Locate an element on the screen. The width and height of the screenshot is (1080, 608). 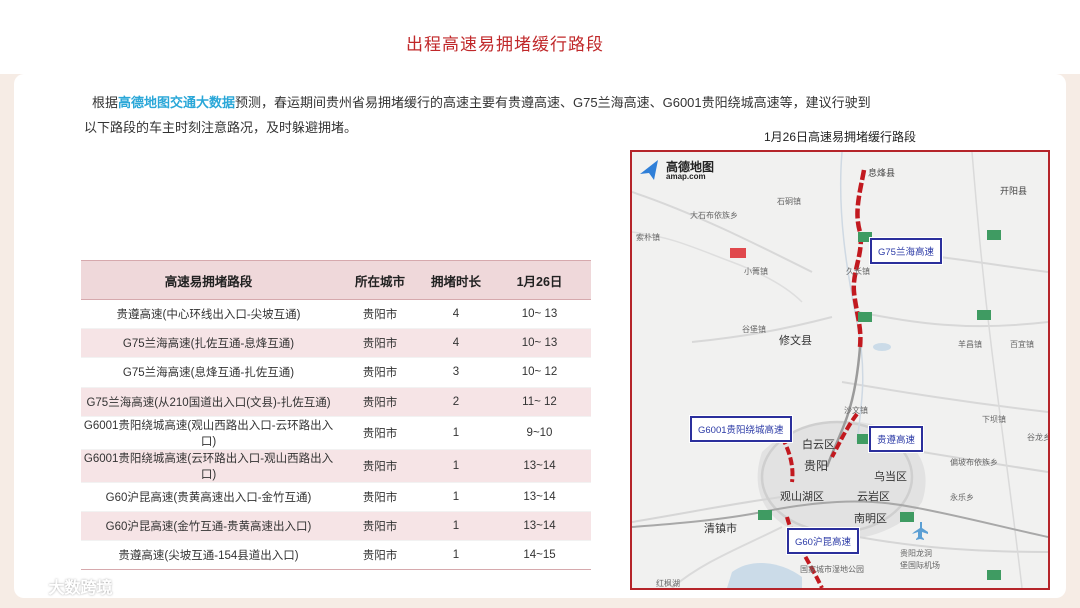
cell-duration: 3 is located at coordinates (456, 372).